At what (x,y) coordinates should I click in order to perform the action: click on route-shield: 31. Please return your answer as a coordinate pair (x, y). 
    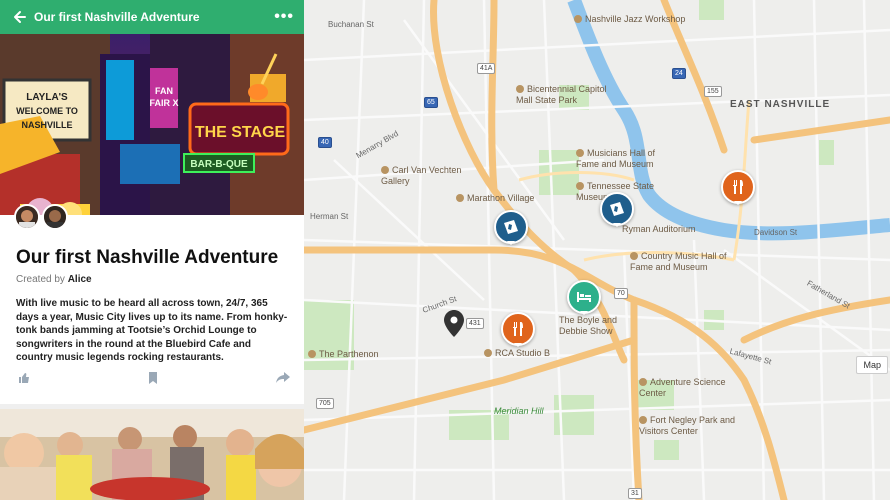
    Looking at the image, I should click on (635, 493).